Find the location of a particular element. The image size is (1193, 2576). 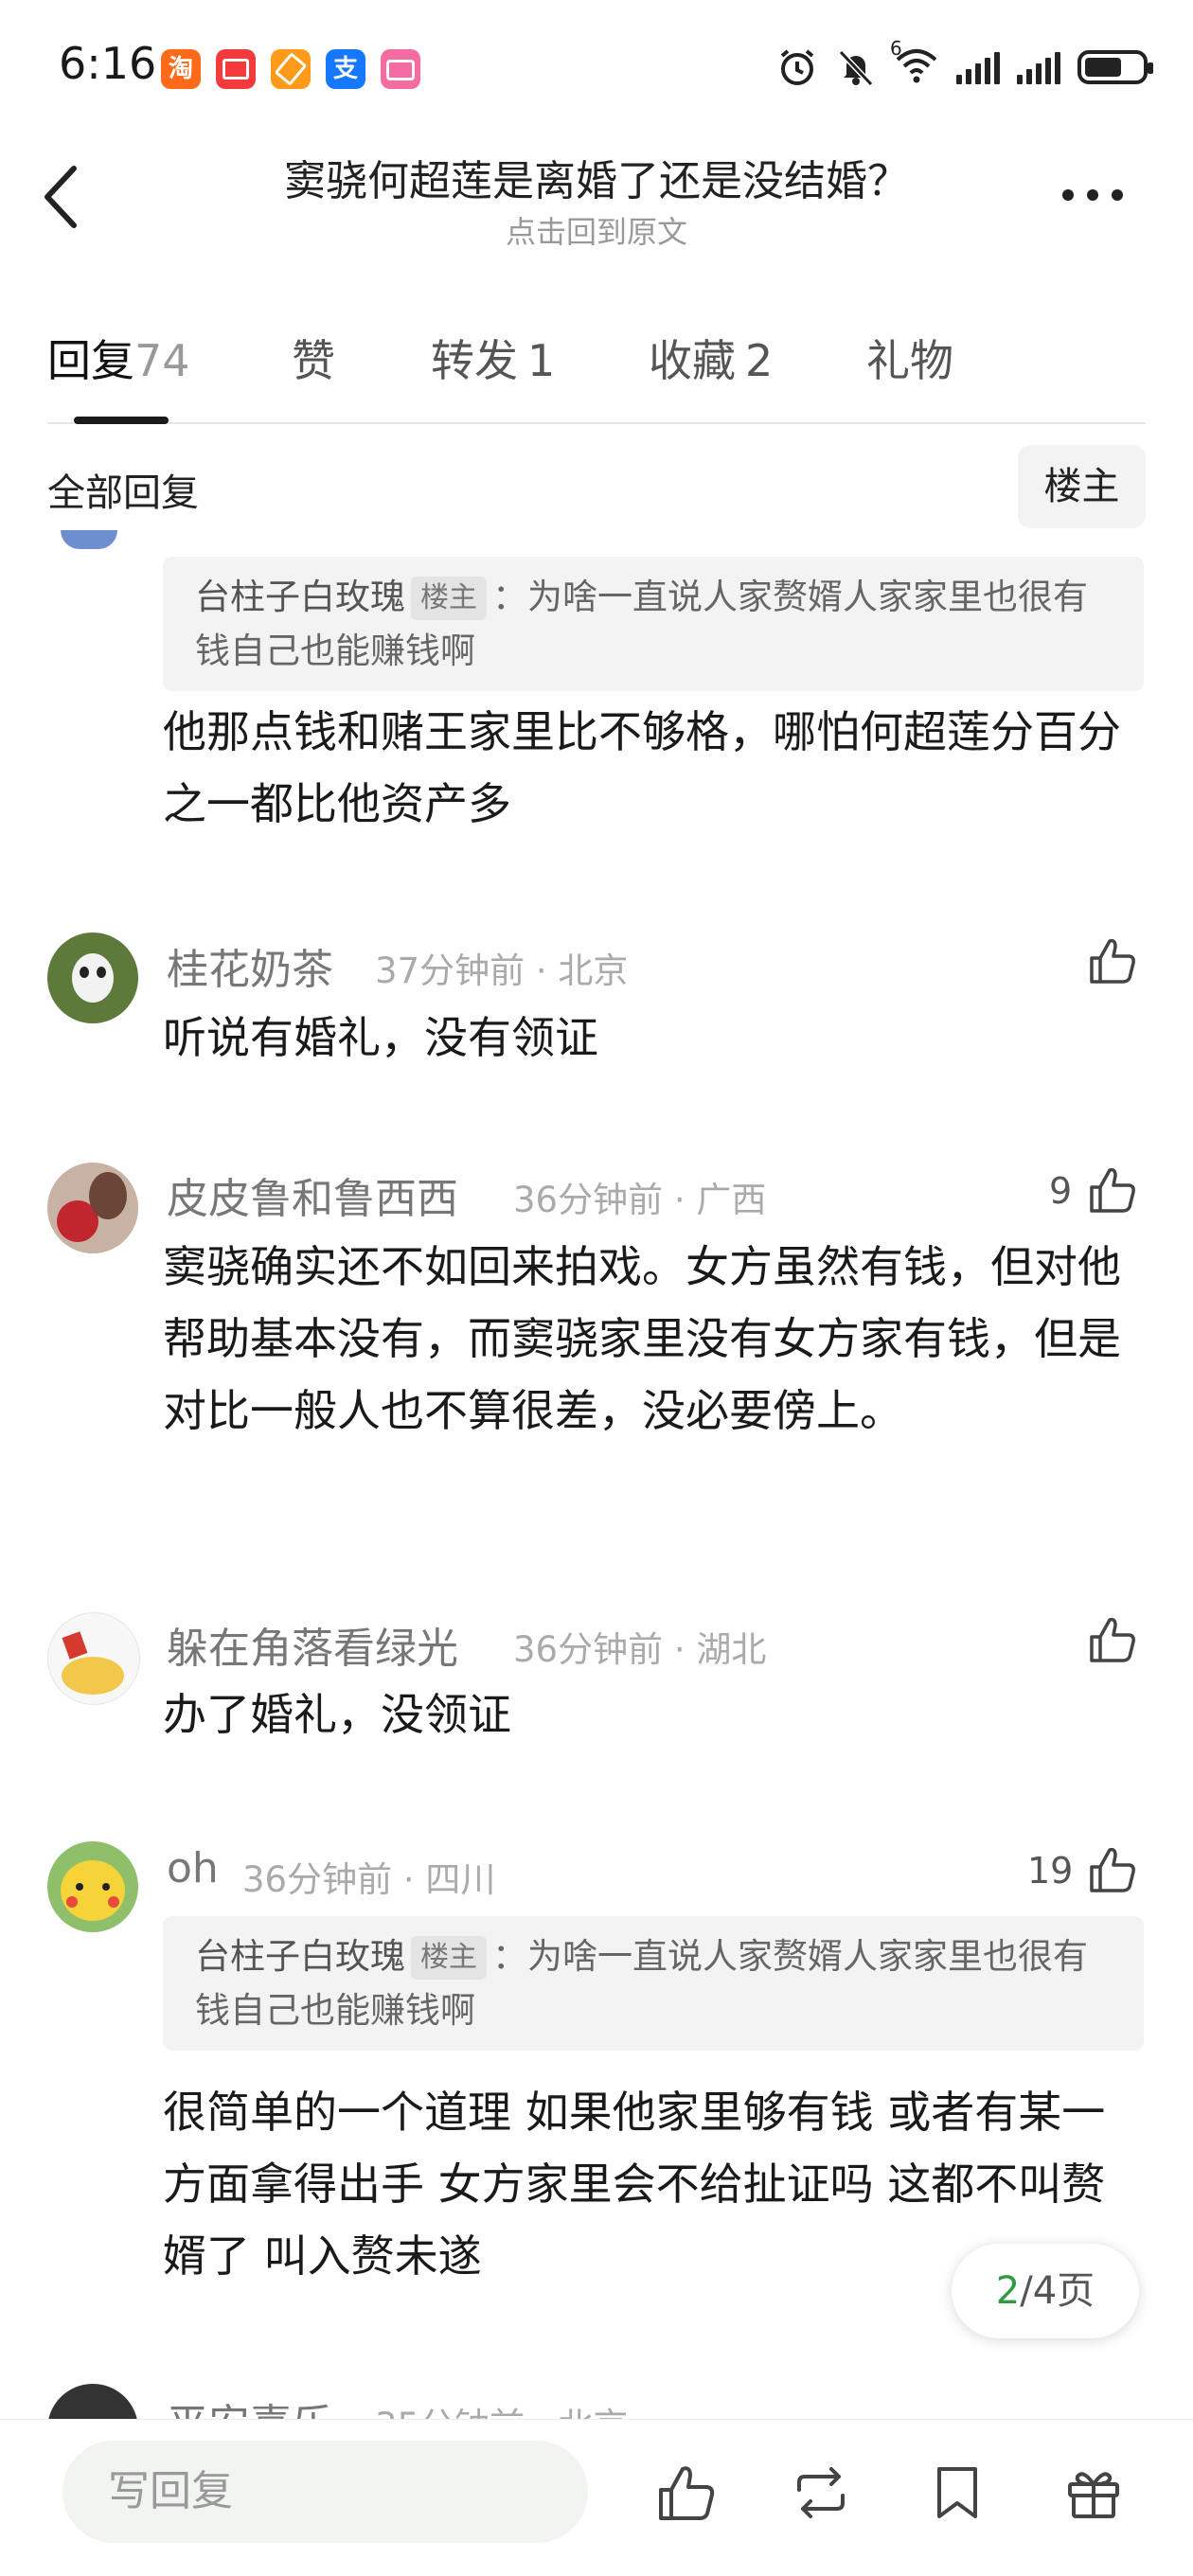

taobao-icon: 淘 is located at coordinates (181, 69).